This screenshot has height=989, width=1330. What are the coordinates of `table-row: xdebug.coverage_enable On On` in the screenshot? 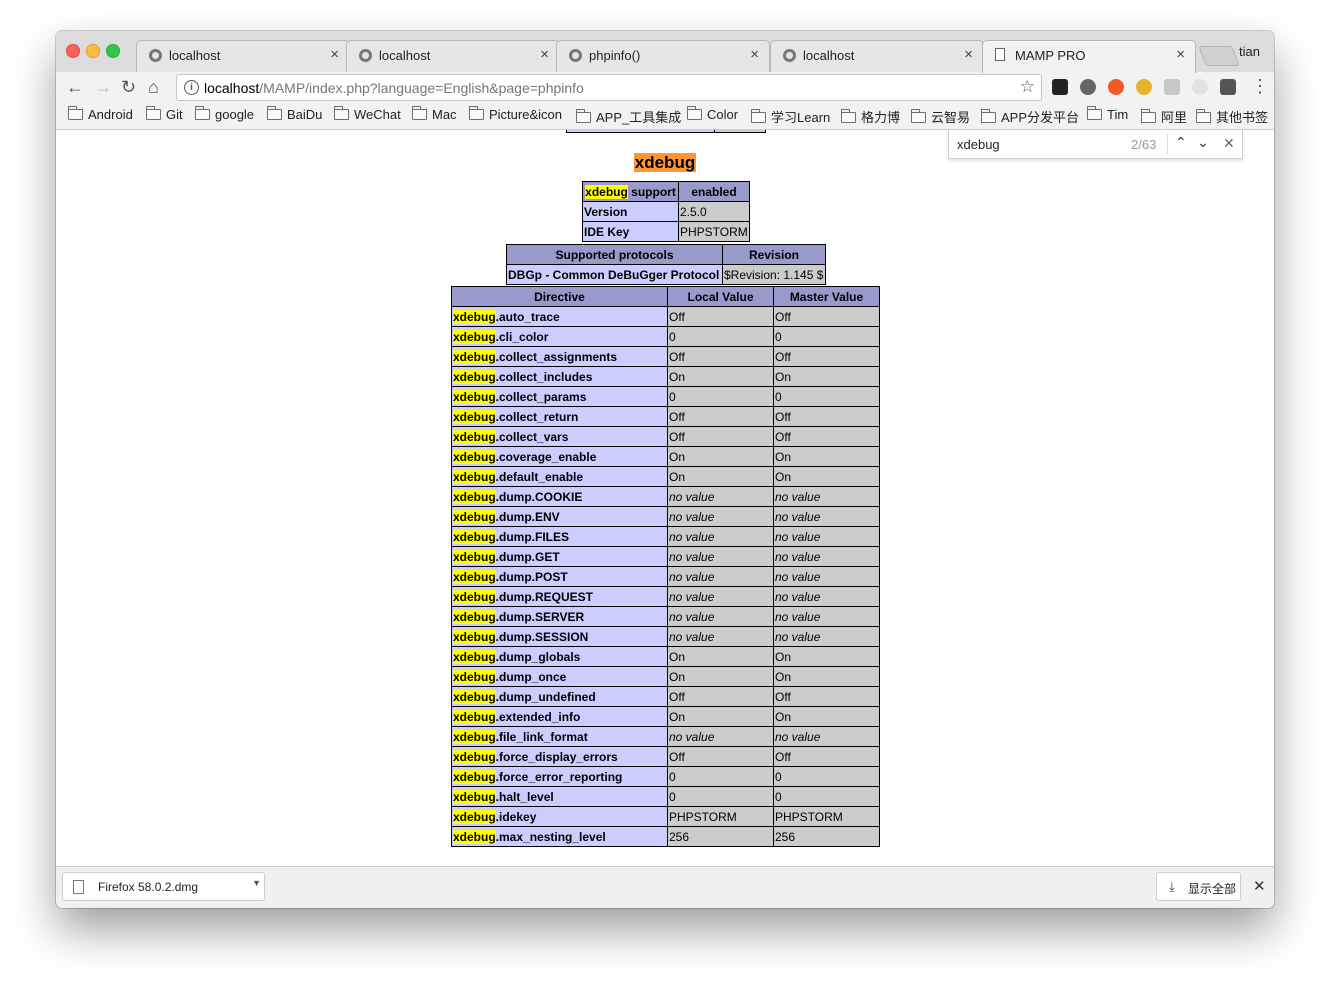 It's located at (665, 456).